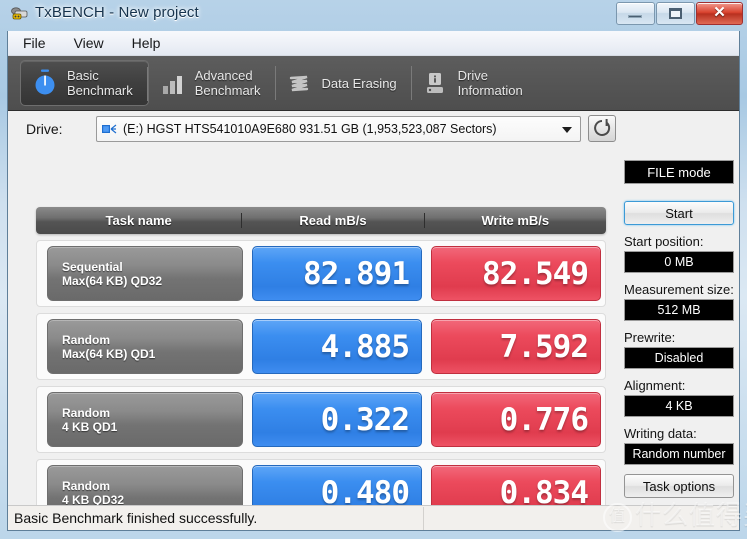  I want to click on eraser-wave-icon, so click(300, 83).